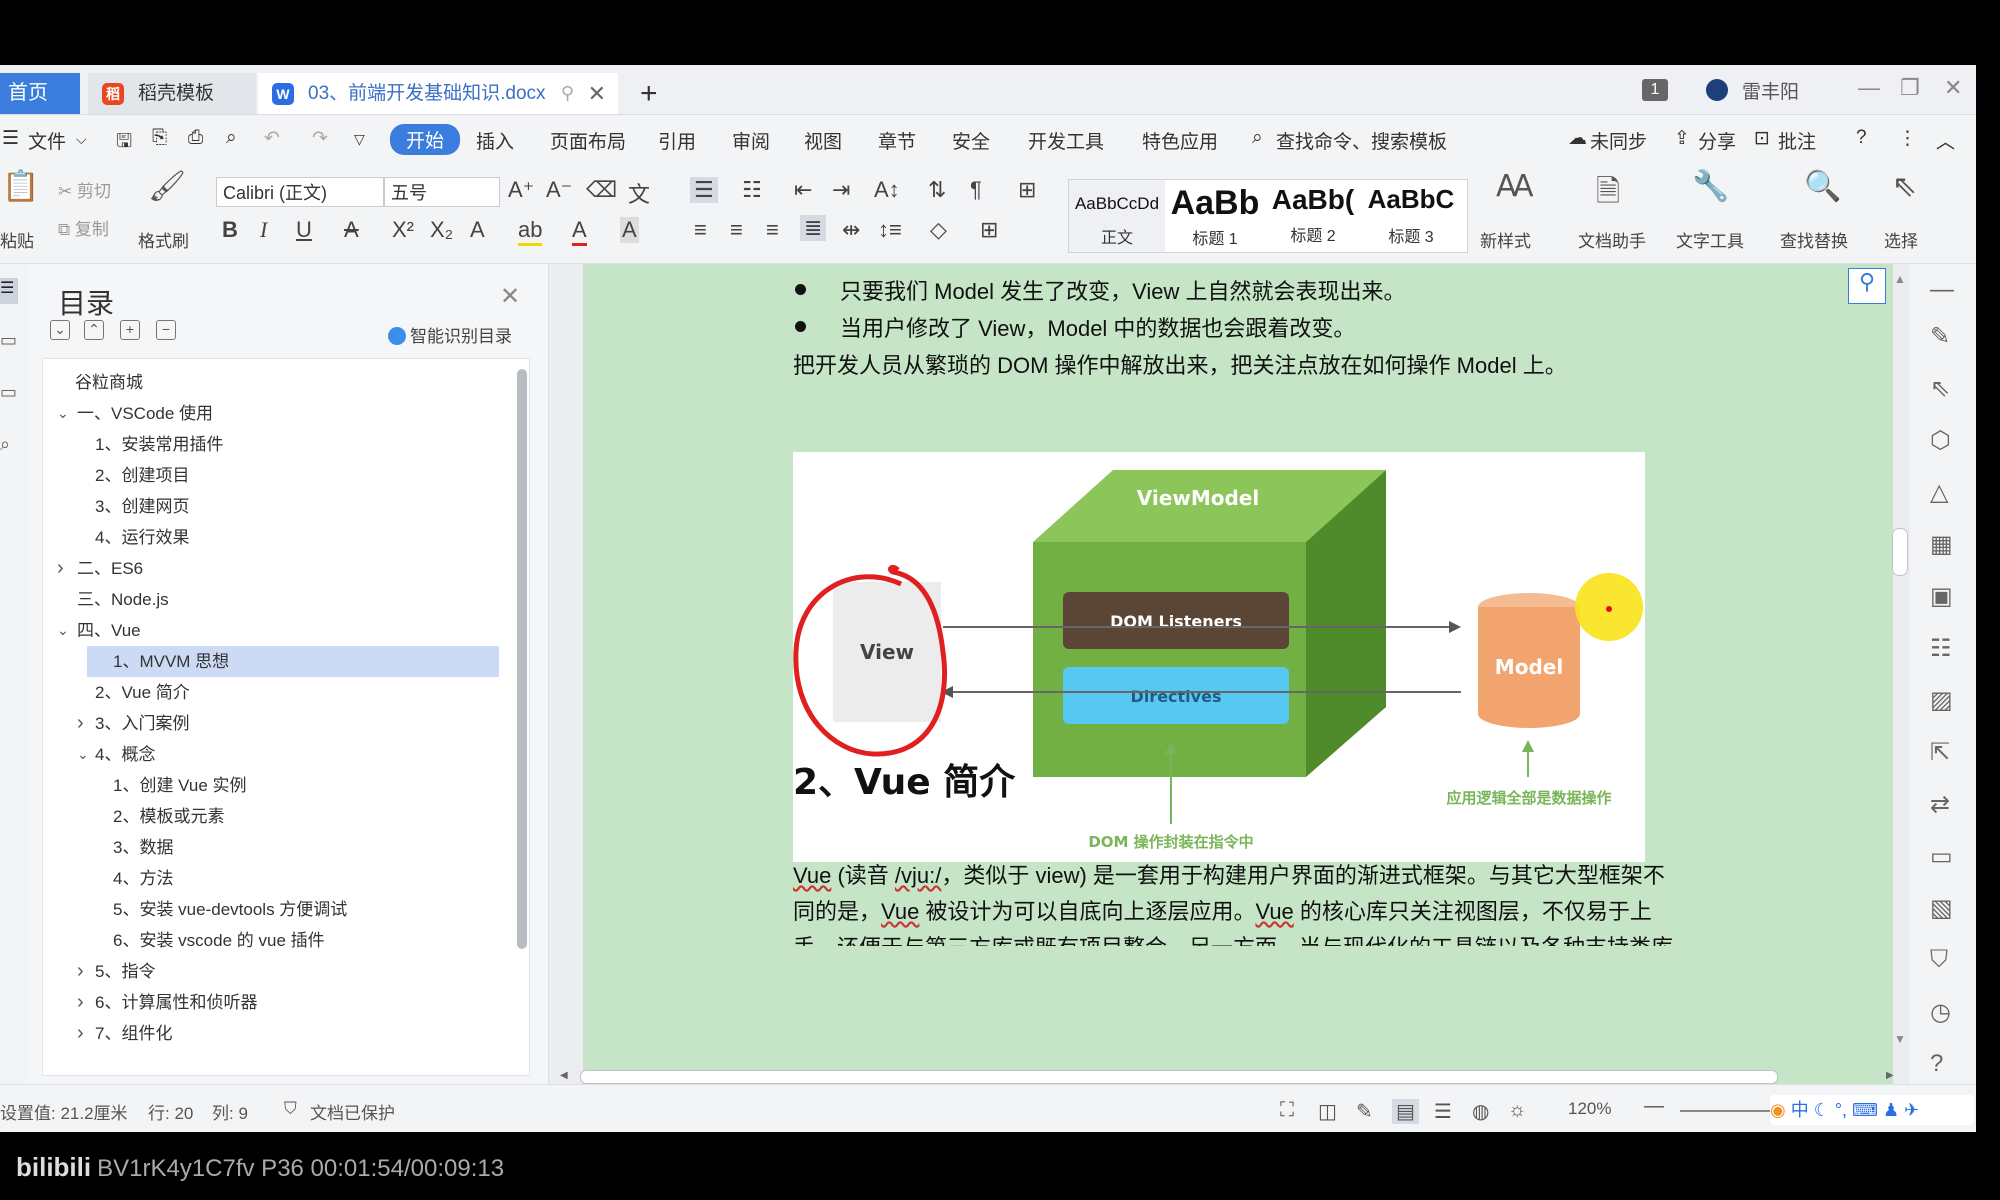  I want to click on restore-icon: ❐, so click(1910, 88).